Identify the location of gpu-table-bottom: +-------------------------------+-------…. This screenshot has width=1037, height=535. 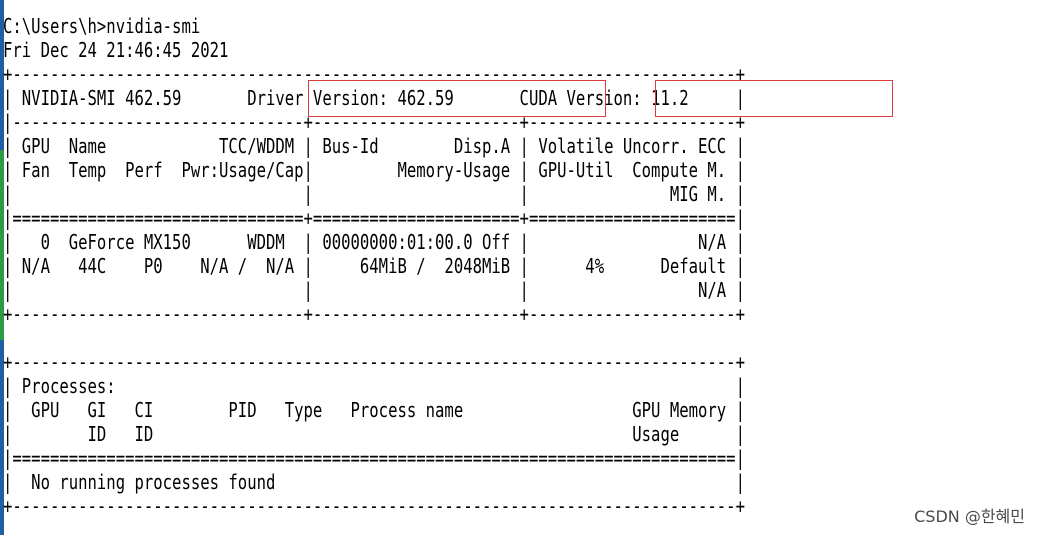
(374, 314).